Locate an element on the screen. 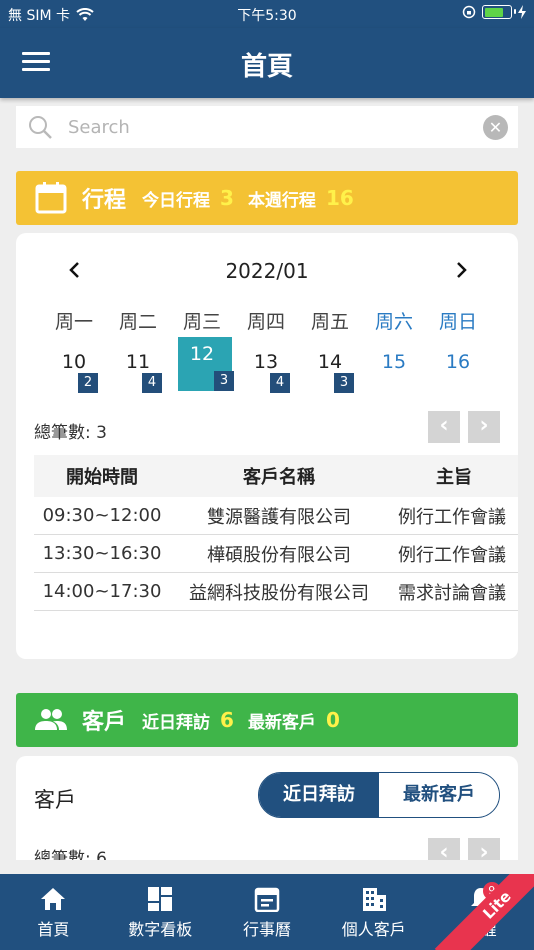 The height and width of the screenshot is (950, 534). today-schedule-count: 3 is located at coordinates (227, 198).